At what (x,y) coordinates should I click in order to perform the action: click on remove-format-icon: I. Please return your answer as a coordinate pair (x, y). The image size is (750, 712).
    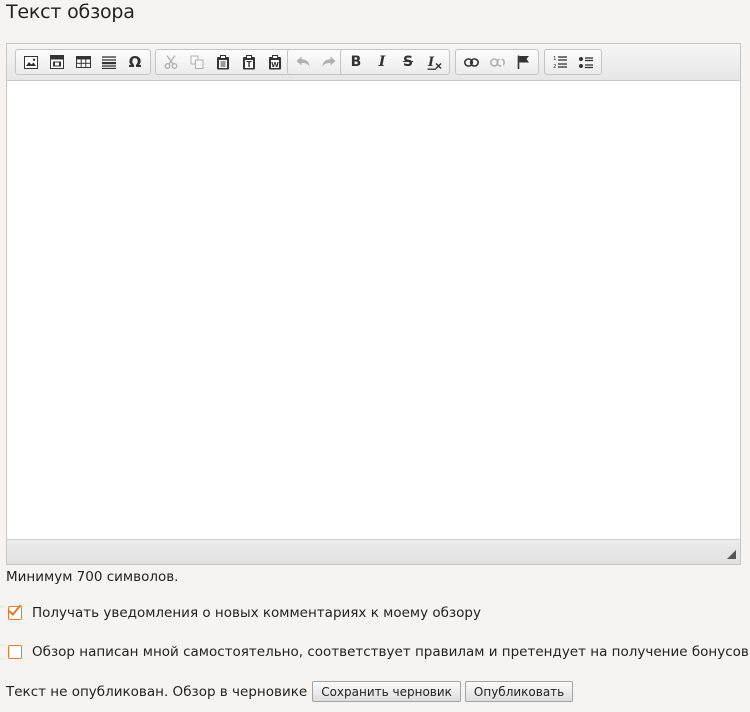
    Looking at the image, I should click on (434, 62).